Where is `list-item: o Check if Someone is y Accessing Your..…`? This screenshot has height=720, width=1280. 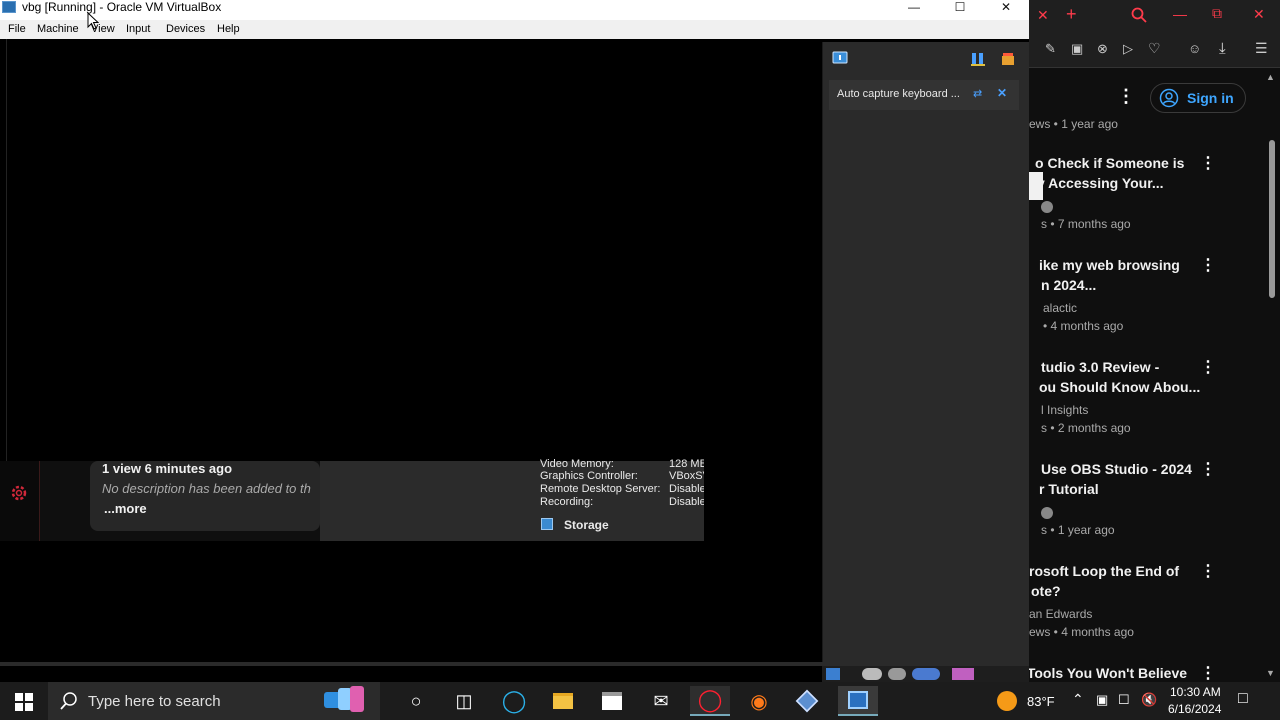
list-item: o Check if Someone is y Accessing Your..… is located at coordinates (1154, 198).